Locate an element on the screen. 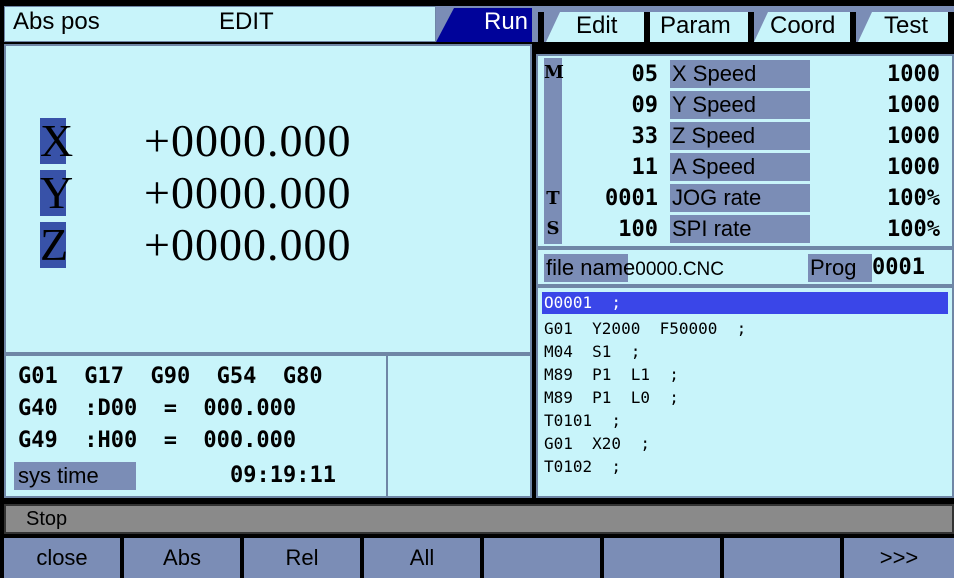  tab-param: Param is located at coordinates (700, 27).